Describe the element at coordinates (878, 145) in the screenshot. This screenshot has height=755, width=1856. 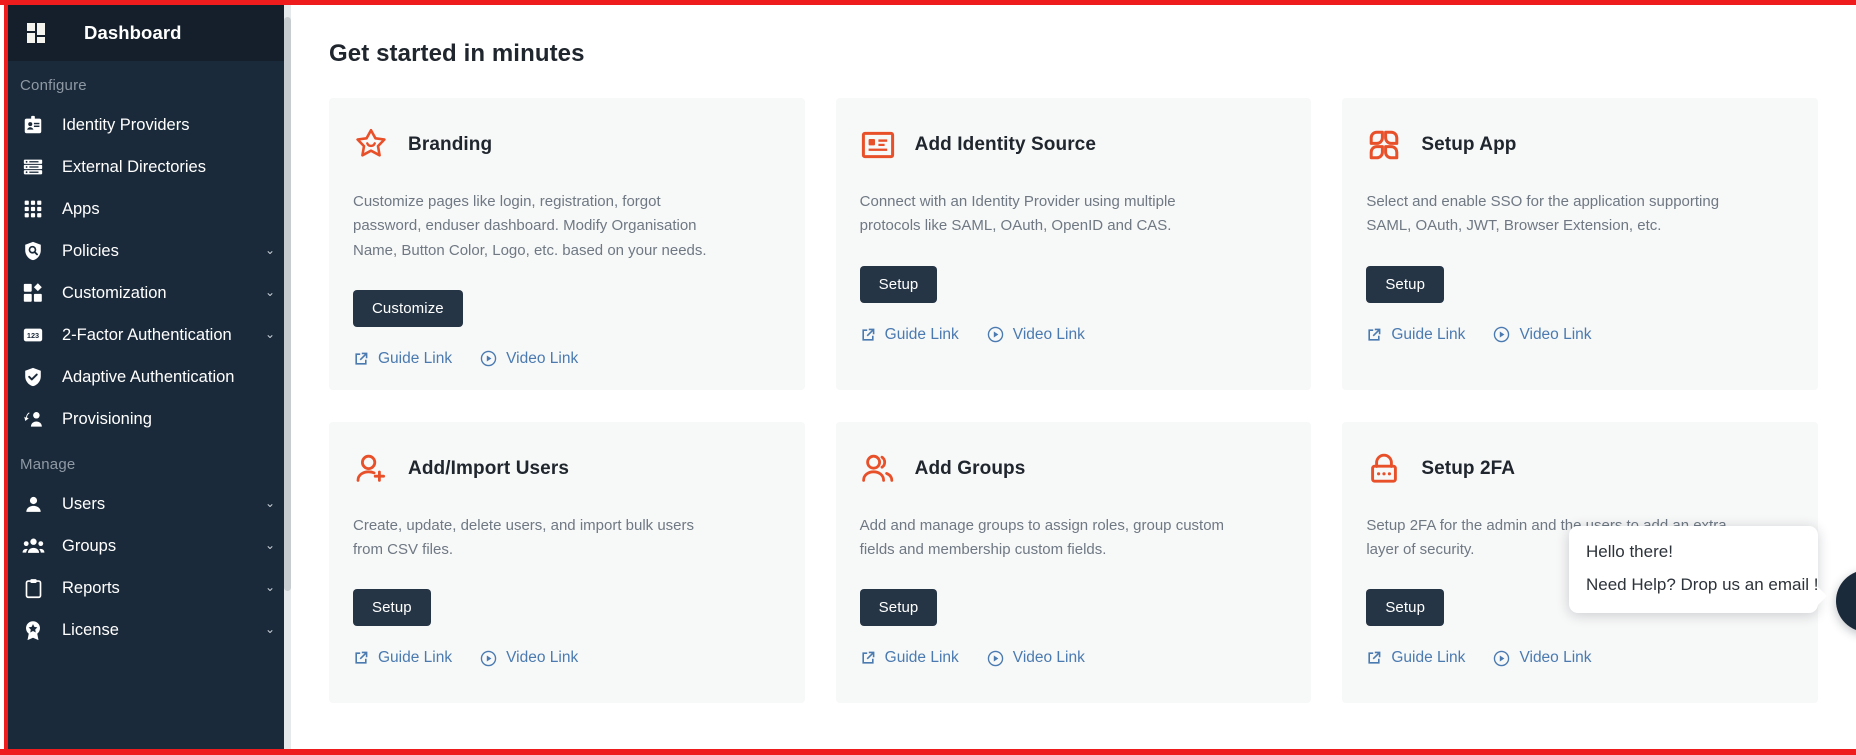
I see `identity-card-icon` at that location.